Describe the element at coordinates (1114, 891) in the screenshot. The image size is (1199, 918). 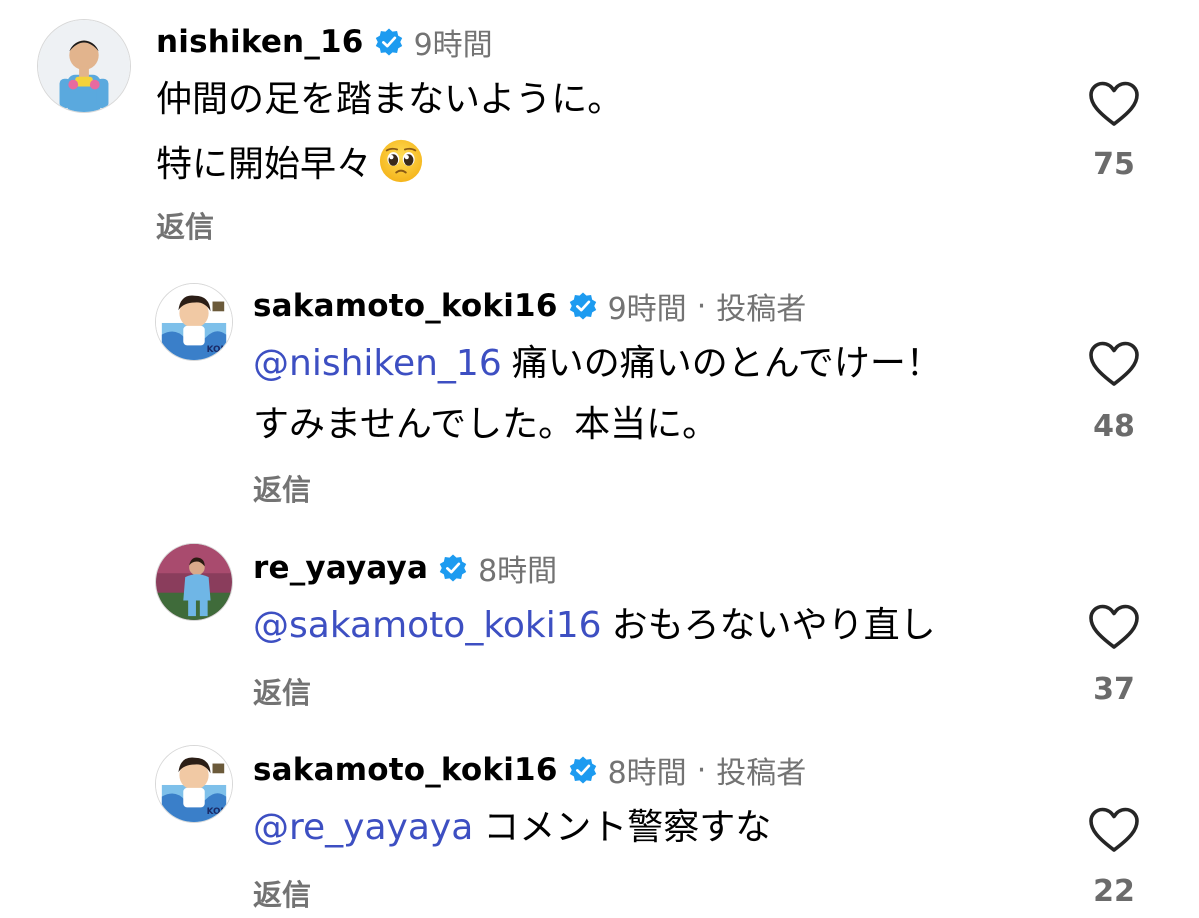
I see `like-count: 22` at that location.